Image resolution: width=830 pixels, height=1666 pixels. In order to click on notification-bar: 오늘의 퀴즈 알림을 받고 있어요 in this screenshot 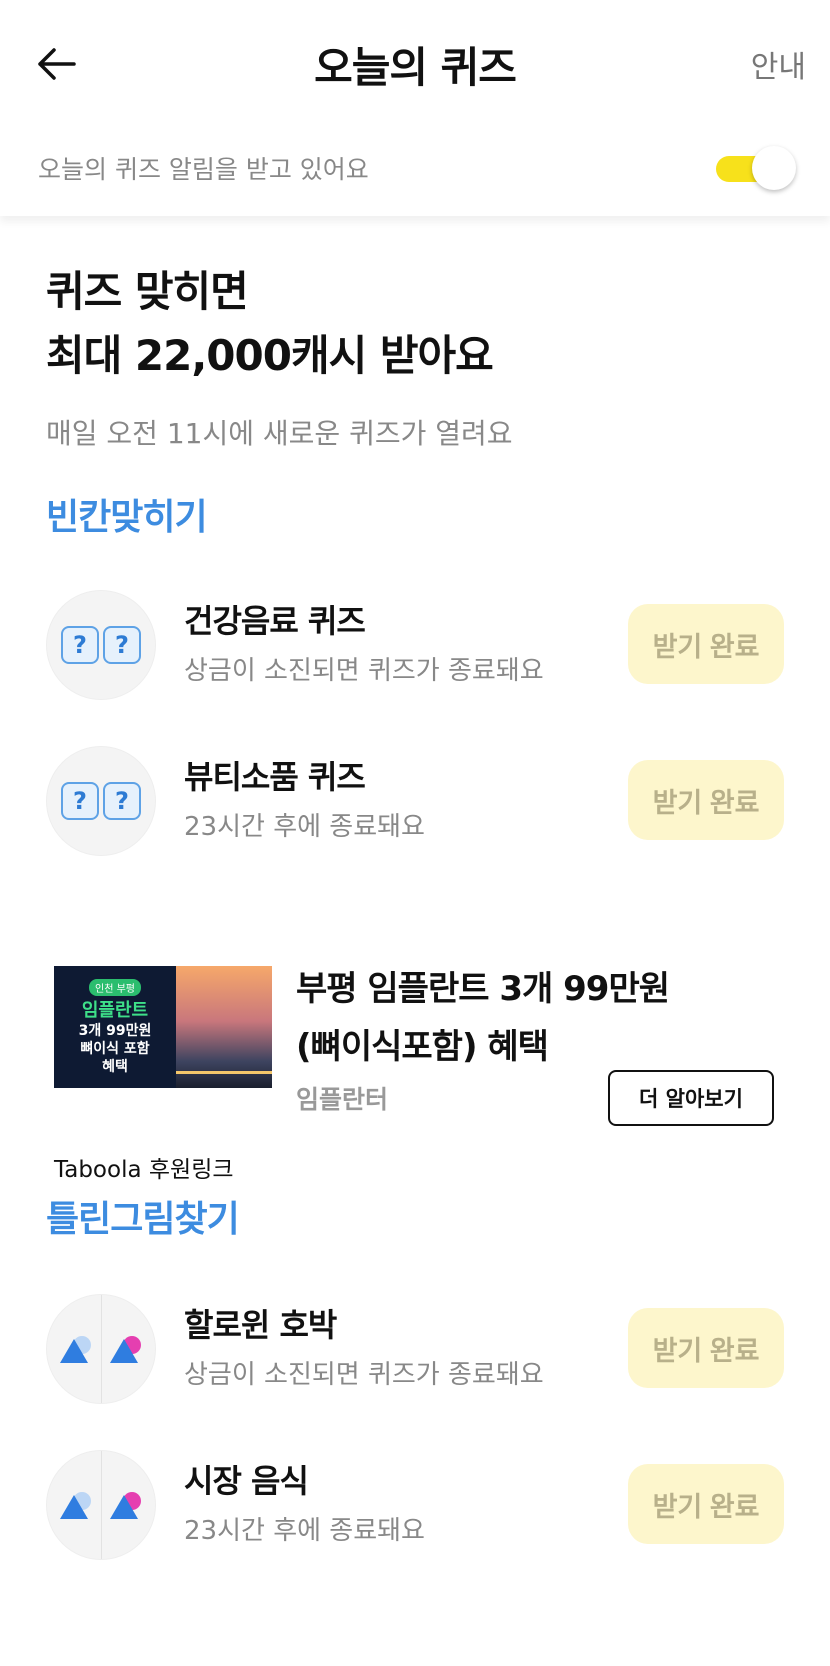, I will do `click(415, 172)`.